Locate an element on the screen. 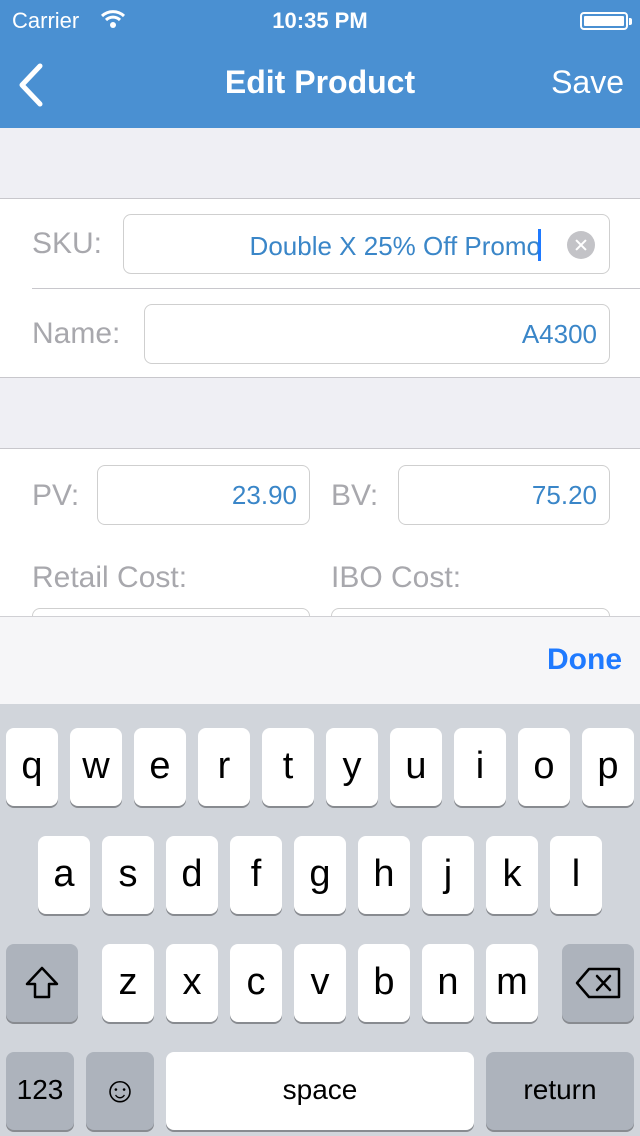  key-q: q is located at coordinates (32, 767).